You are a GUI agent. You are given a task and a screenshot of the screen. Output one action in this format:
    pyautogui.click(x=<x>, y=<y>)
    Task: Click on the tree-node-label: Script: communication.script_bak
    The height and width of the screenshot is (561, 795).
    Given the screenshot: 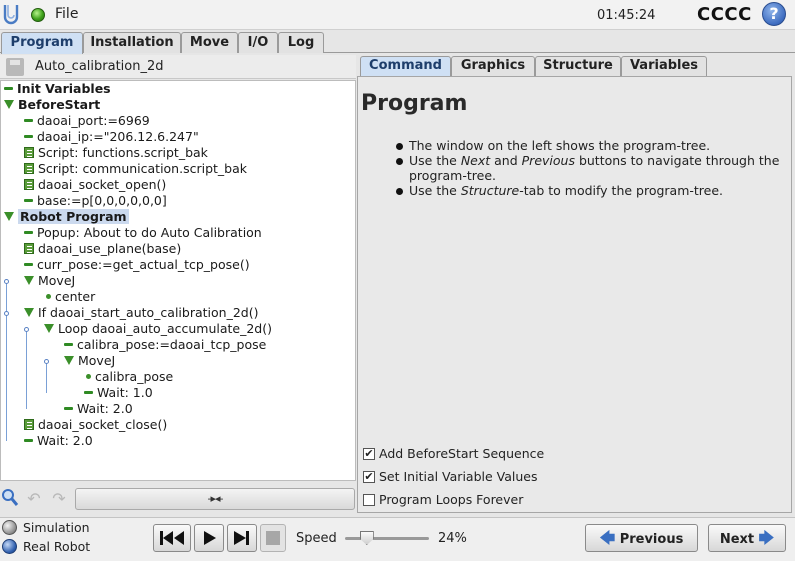 What is the action you would take?
    pyautogui.click(x=142, y=168)
    